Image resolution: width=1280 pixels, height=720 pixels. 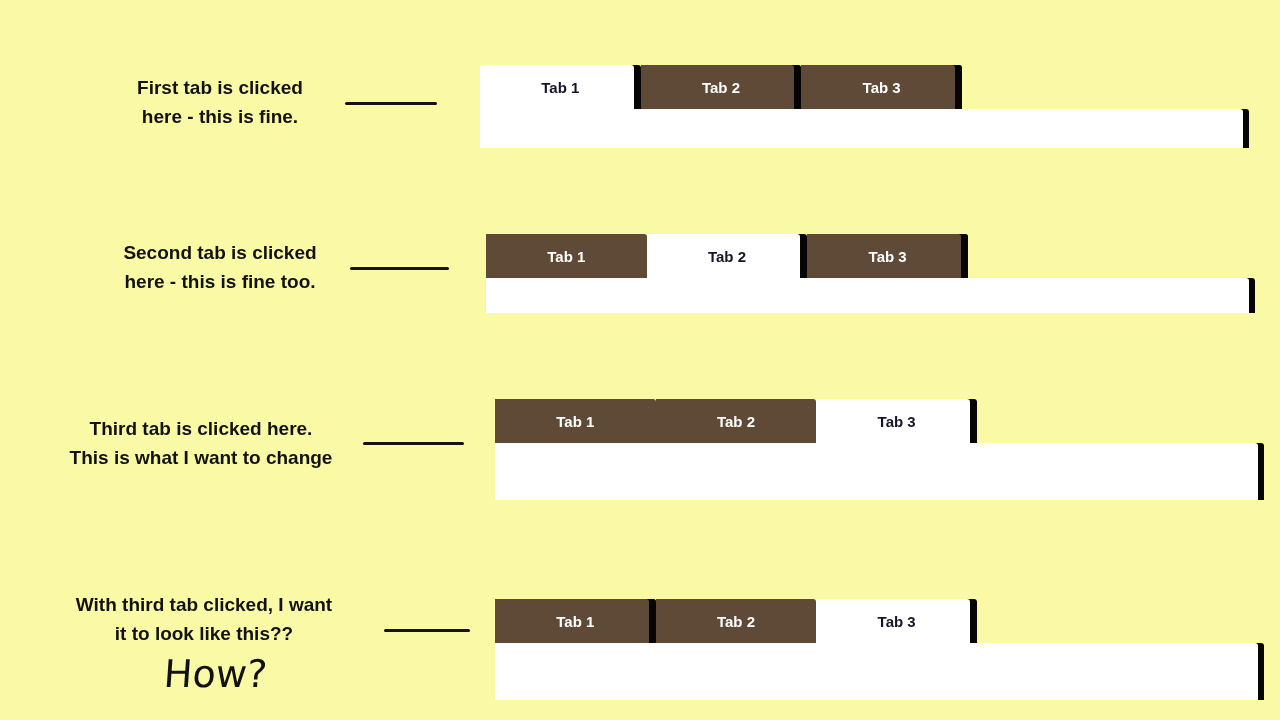 I want to click on caption-text: With third tab clicked, I want it to look like this??, so click(x=204, y=619).